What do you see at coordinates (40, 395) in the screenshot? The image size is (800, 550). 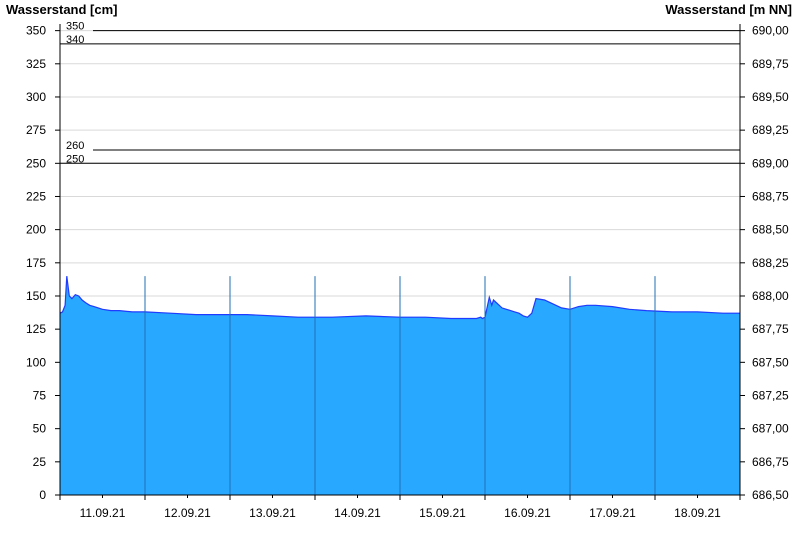 I see `y-tick-label-left: 75` at bounding box center [40, 395].